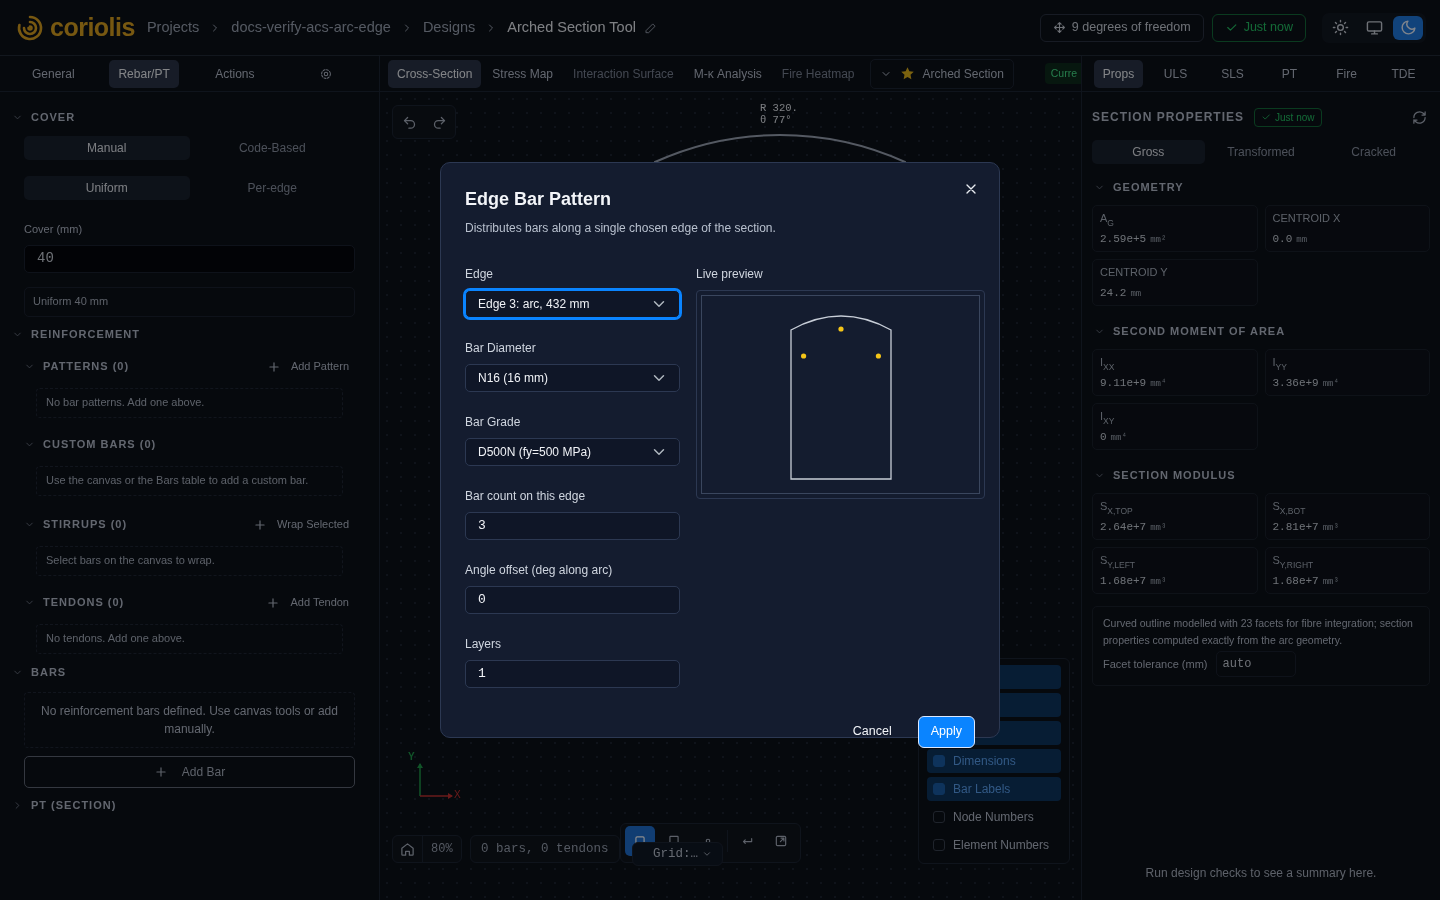  Describe the element at coordinates (539, 200) in the screenshot. I see `dialog-title: Edge Bar Pattern` at that location.